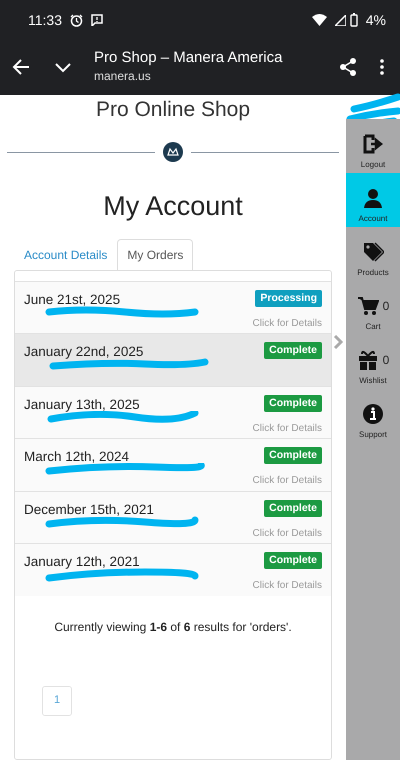 The width and height of the screenshot is (400, 760). I want to click on tab: Account Details, so click(66, 254).